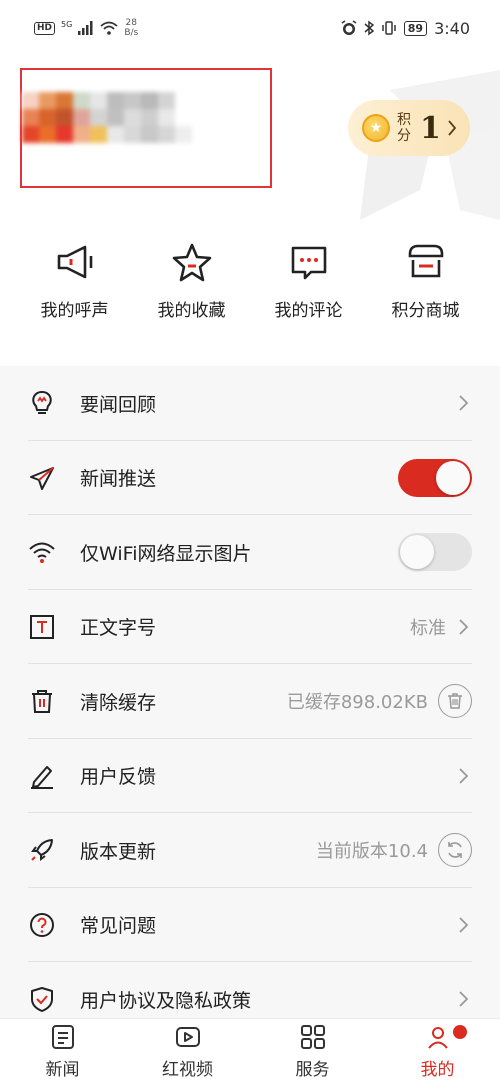 The width and height of the screenshot is (500, 1084). What do you see at coordinates (435, 477) in the screenshot?
I see `news-push-toggle` at bounding box center [435, 477].